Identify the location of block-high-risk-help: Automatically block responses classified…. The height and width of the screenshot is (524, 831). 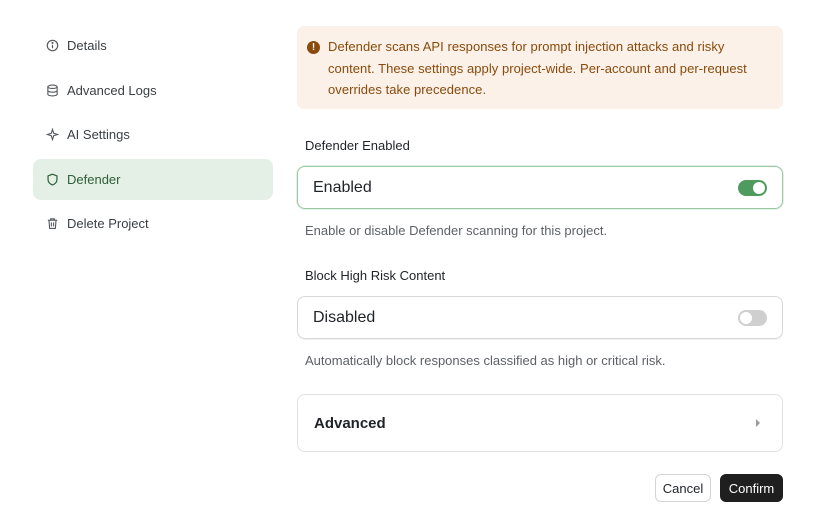
(485, 360).